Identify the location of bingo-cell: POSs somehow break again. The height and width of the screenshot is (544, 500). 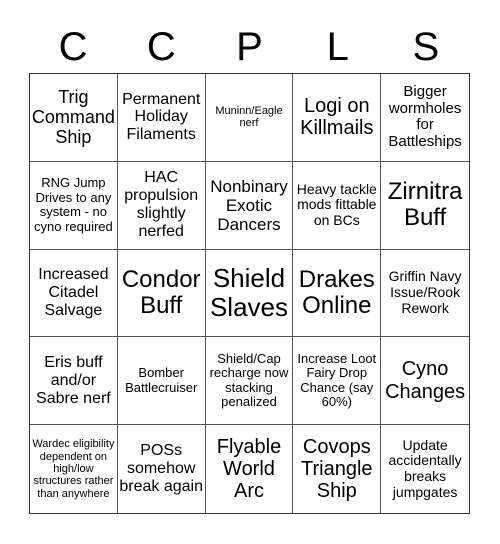
(162, 469).